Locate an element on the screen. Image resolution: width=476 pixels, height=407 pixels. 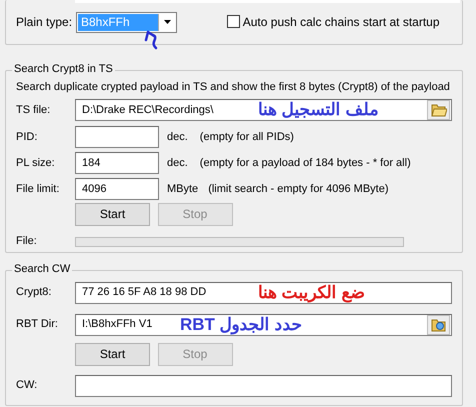
description-text: Search duplicate crypted payload in TS and show the first 8 bytes (Crypt8) of the payload is located at coordinates (233, 87).